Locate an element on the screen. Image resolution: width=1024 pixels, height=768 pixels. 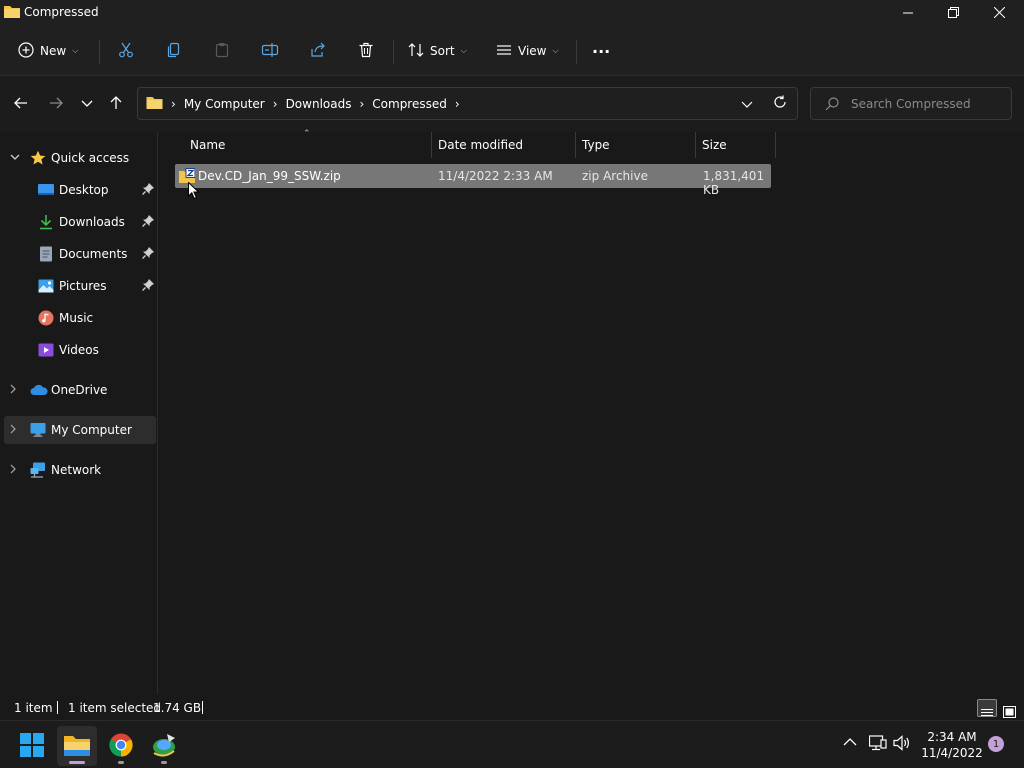
copy-button is located at coordinates (174, 51).